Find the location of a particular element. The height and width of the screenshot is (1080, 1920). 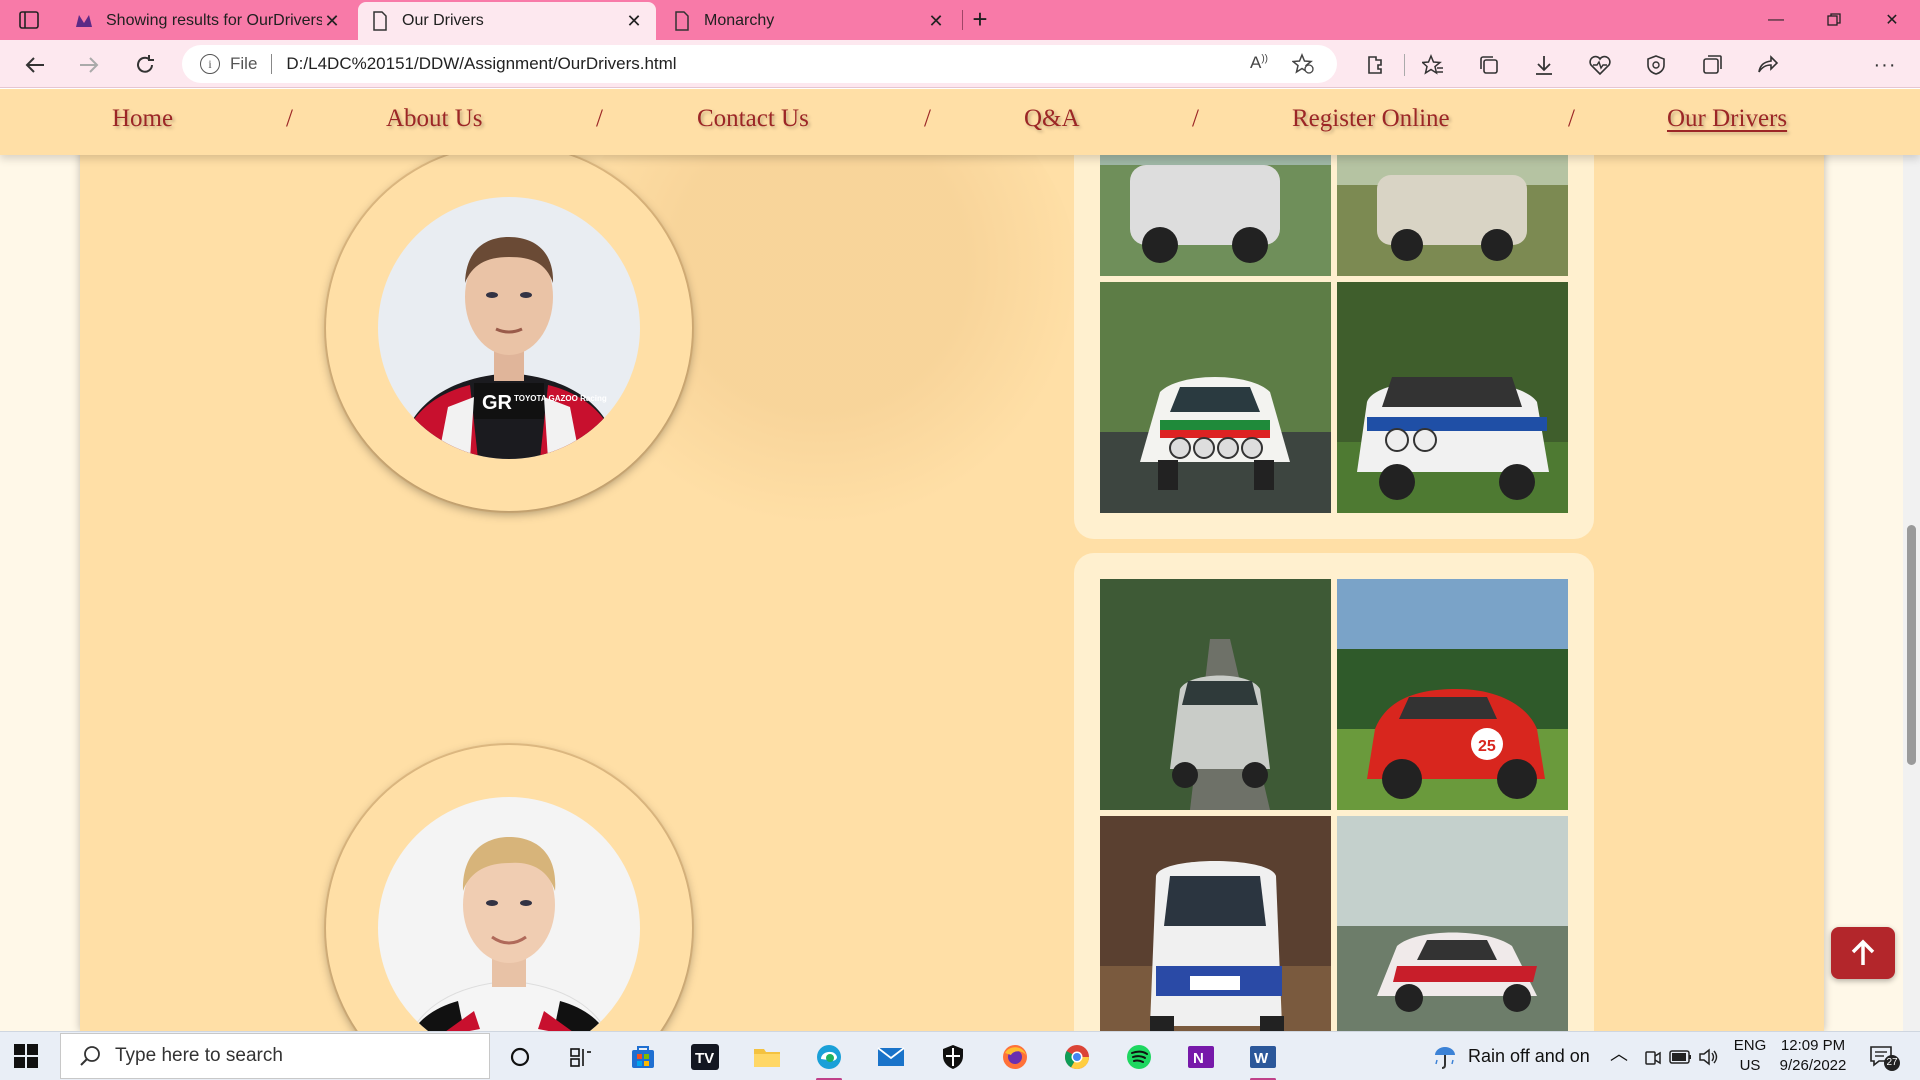

tab-separator is located at coordinates (962, 20).